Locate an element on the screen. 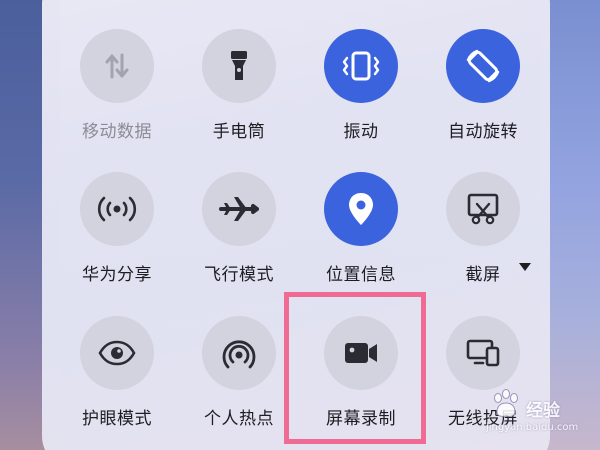 Image resolution: width=600 pixels, height=450 pixels. tile-label: 护眼模式 is located at coordinates (117, 419).